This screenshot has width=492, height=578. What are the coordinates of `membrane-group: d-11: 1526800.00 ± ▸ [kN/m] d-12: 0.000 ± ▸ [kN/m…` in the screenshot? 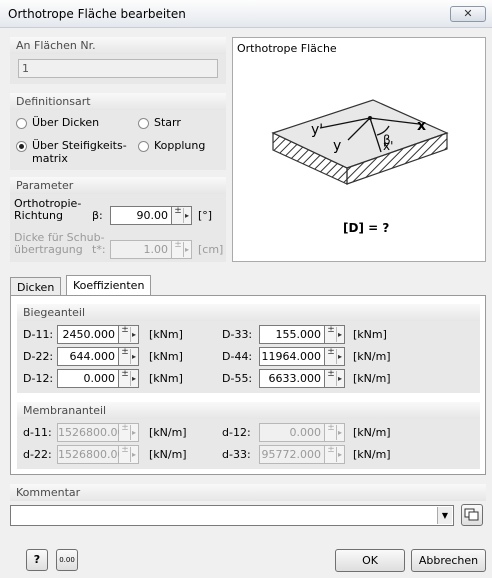 It's located at (248, 444).